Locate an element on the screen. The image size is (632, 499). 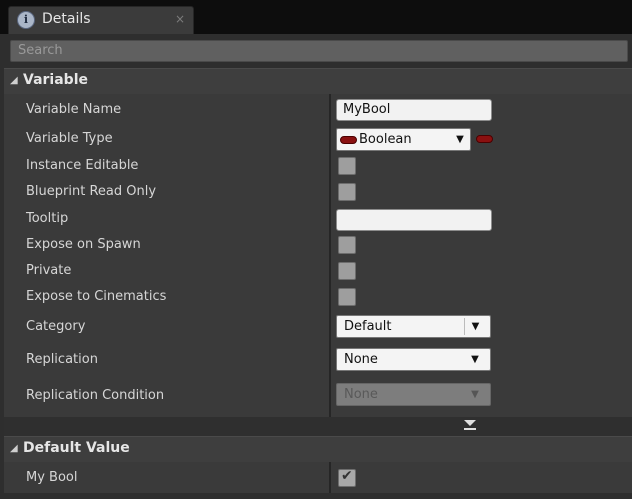
property-label: Expose on Spawn is located at coordinates (83, 244).